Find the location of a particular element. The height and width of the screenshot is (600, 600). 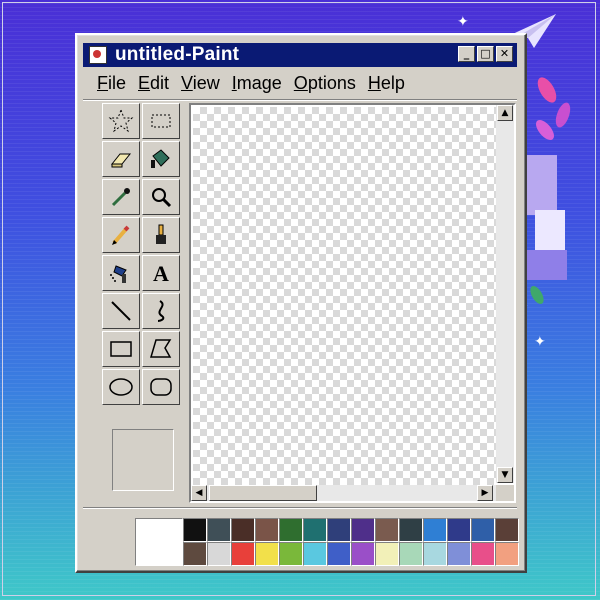

eraser-icon is located at coordinates (121, 160).